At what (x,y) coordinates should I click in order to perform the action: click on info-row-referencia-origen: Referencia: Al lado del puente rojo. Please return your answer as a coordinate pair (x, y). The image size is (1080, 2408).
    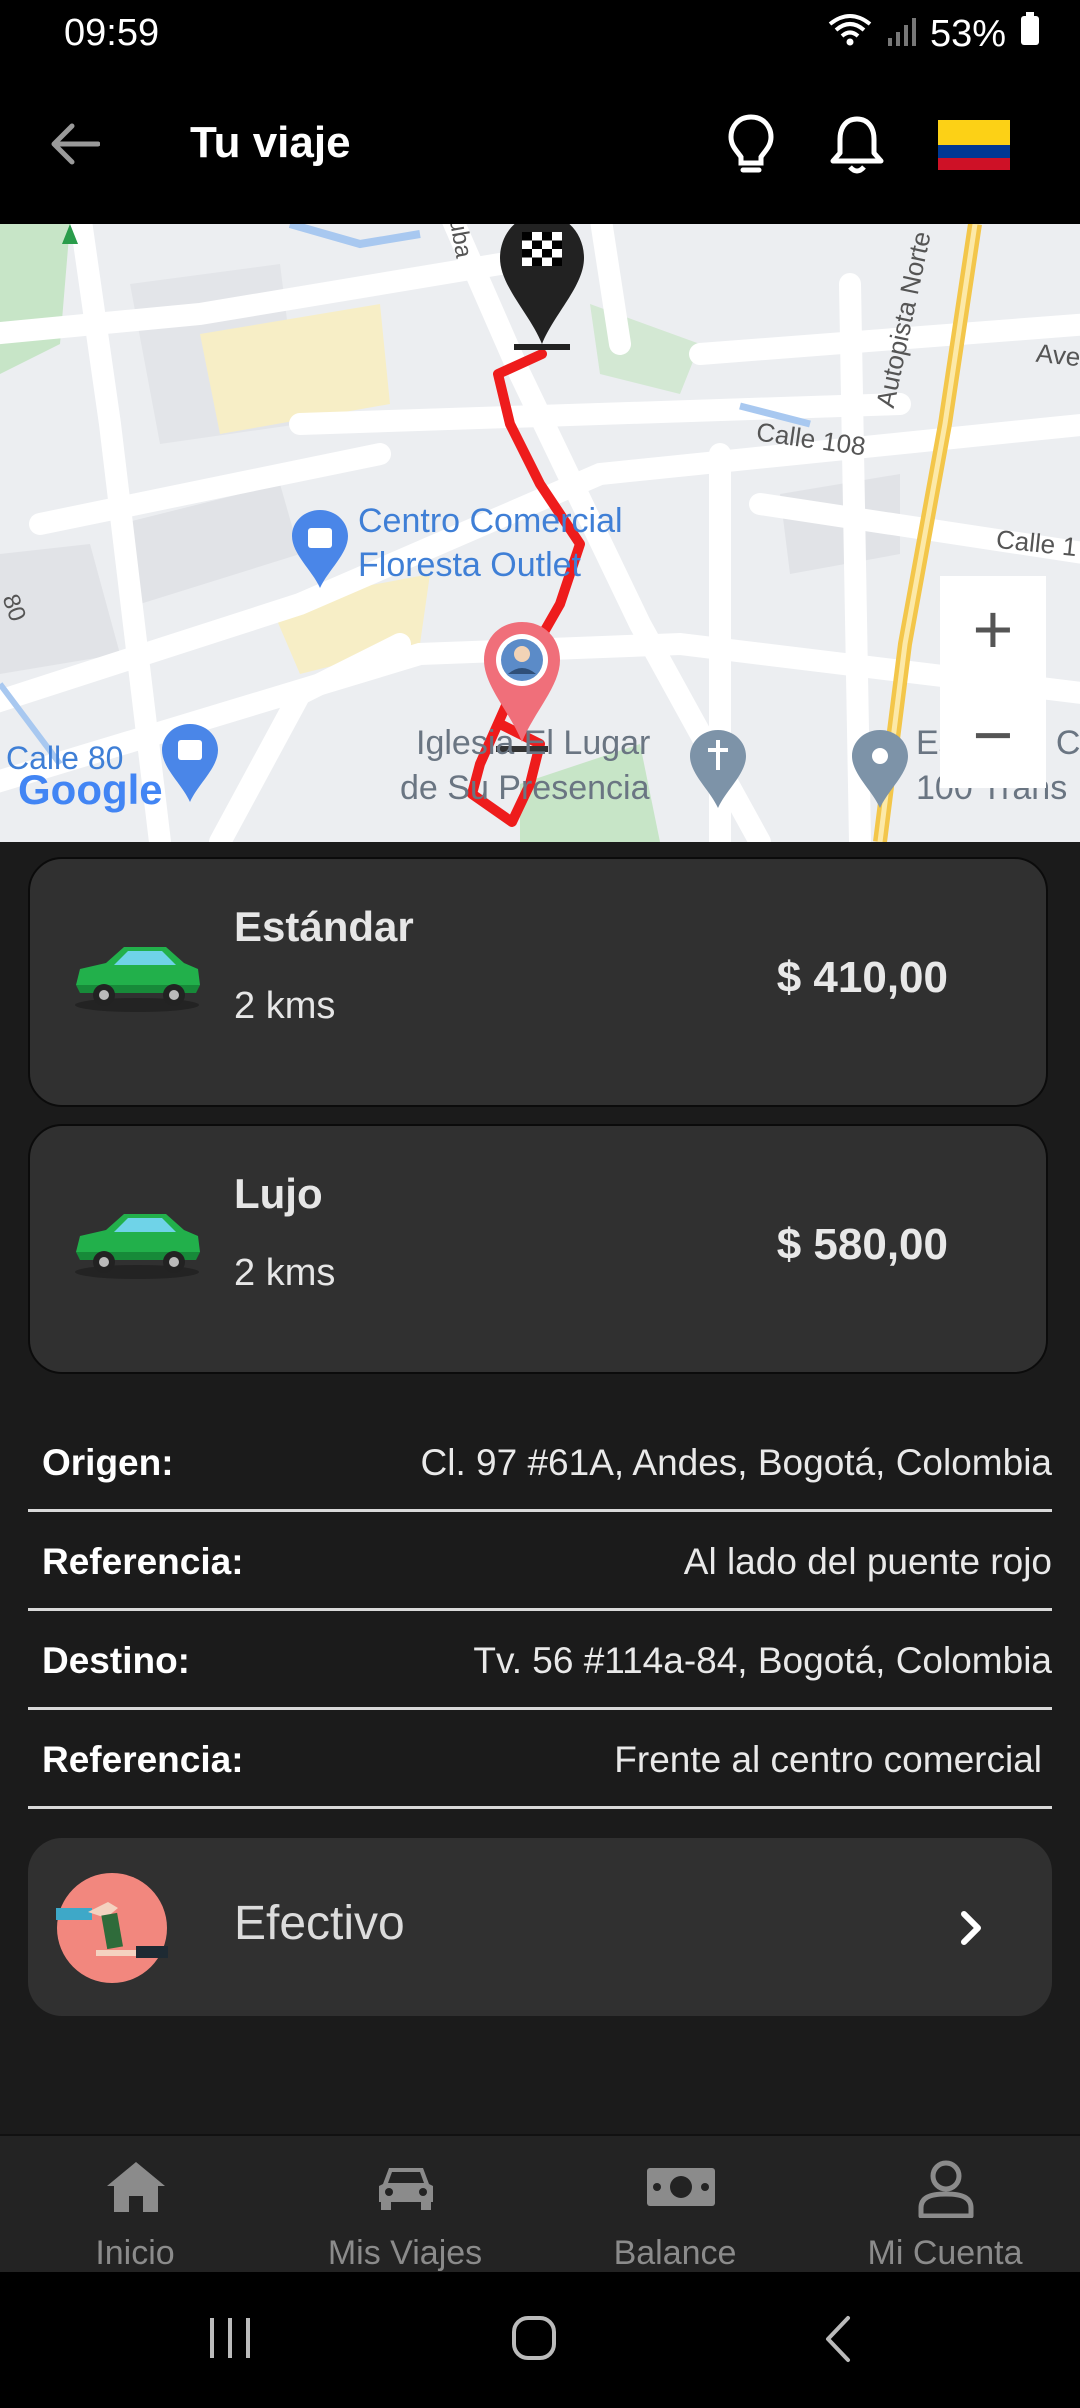
    Looking at the image, I should click on (540, 1562).